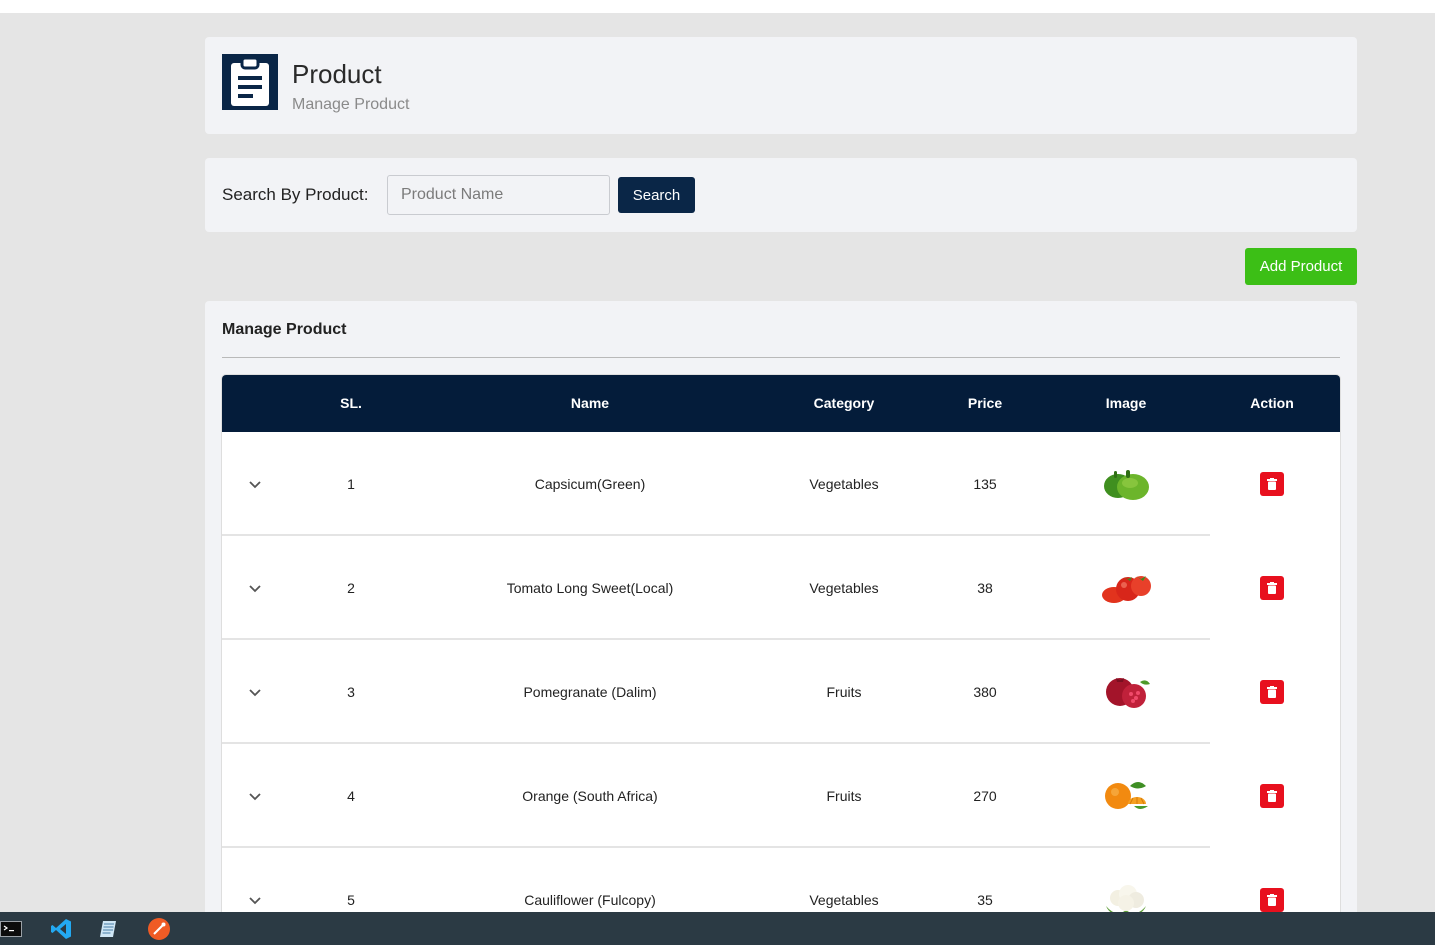 Image resolution: width=1435 pixels, height=945 pixels. I want to click on terminal-icon, so click(11, 929).